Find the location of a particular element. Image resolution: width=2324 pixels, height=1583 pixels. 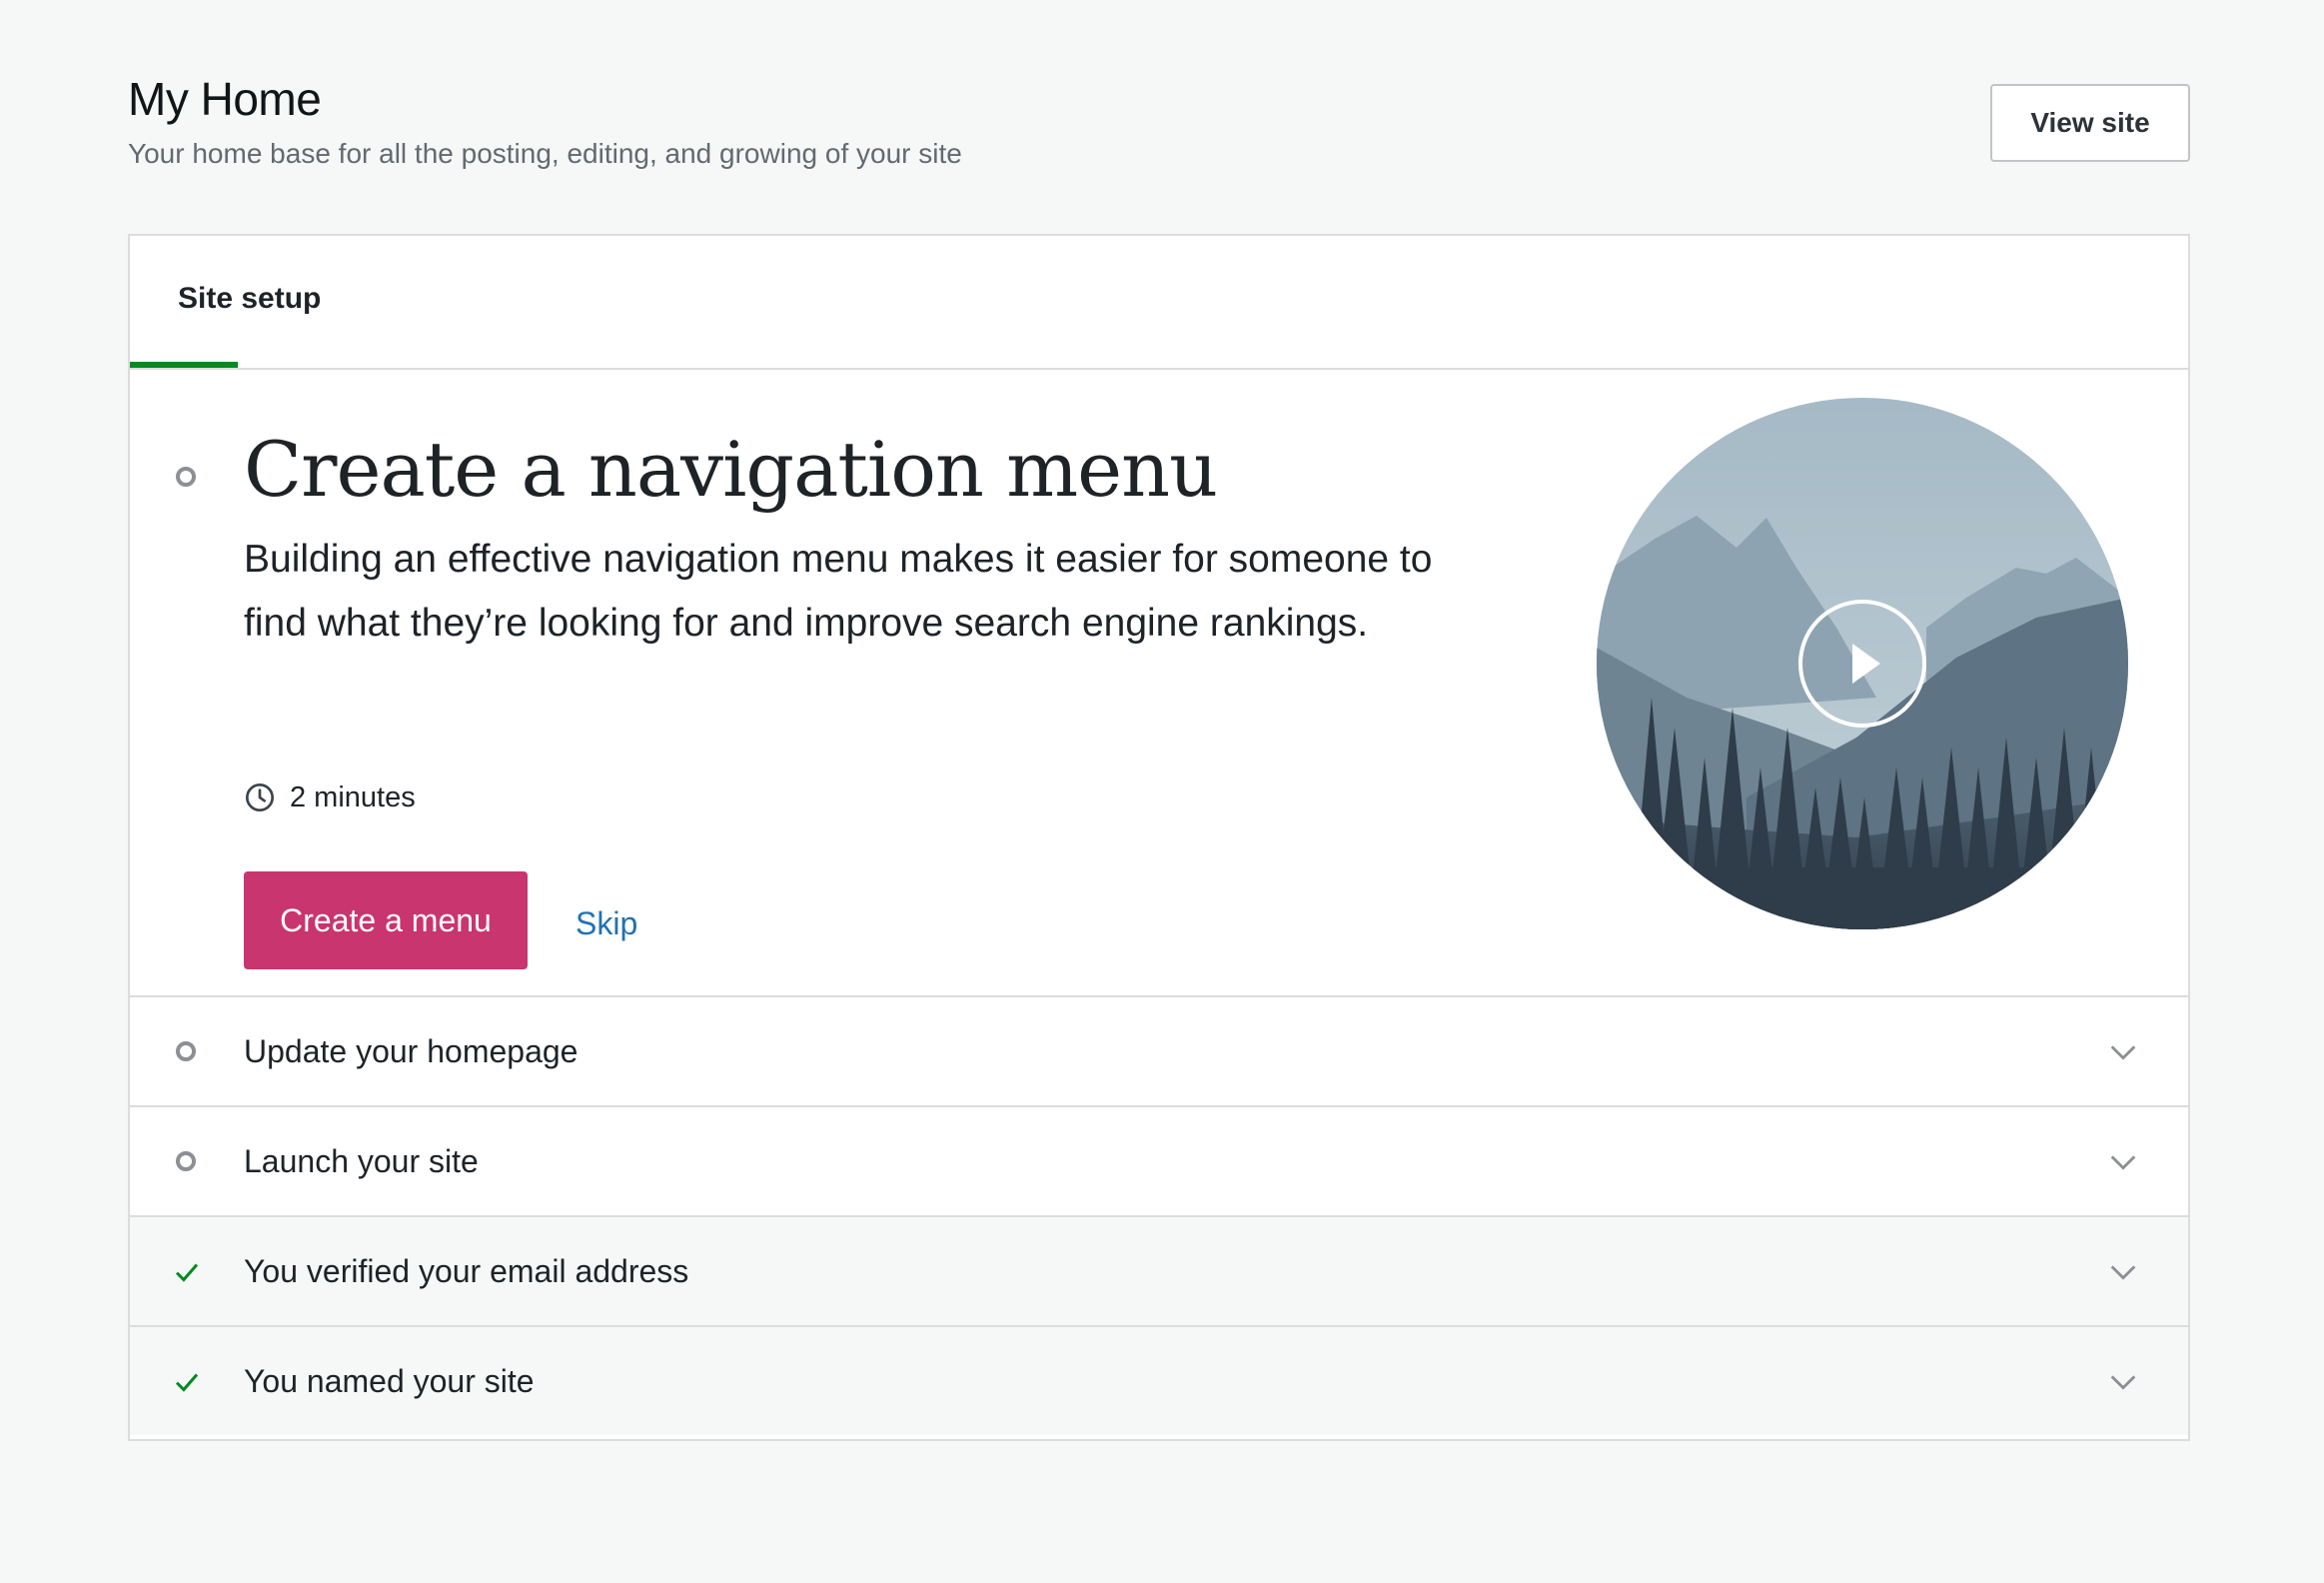

tab-bar: Site setup is located at coordinates (1159, 303).